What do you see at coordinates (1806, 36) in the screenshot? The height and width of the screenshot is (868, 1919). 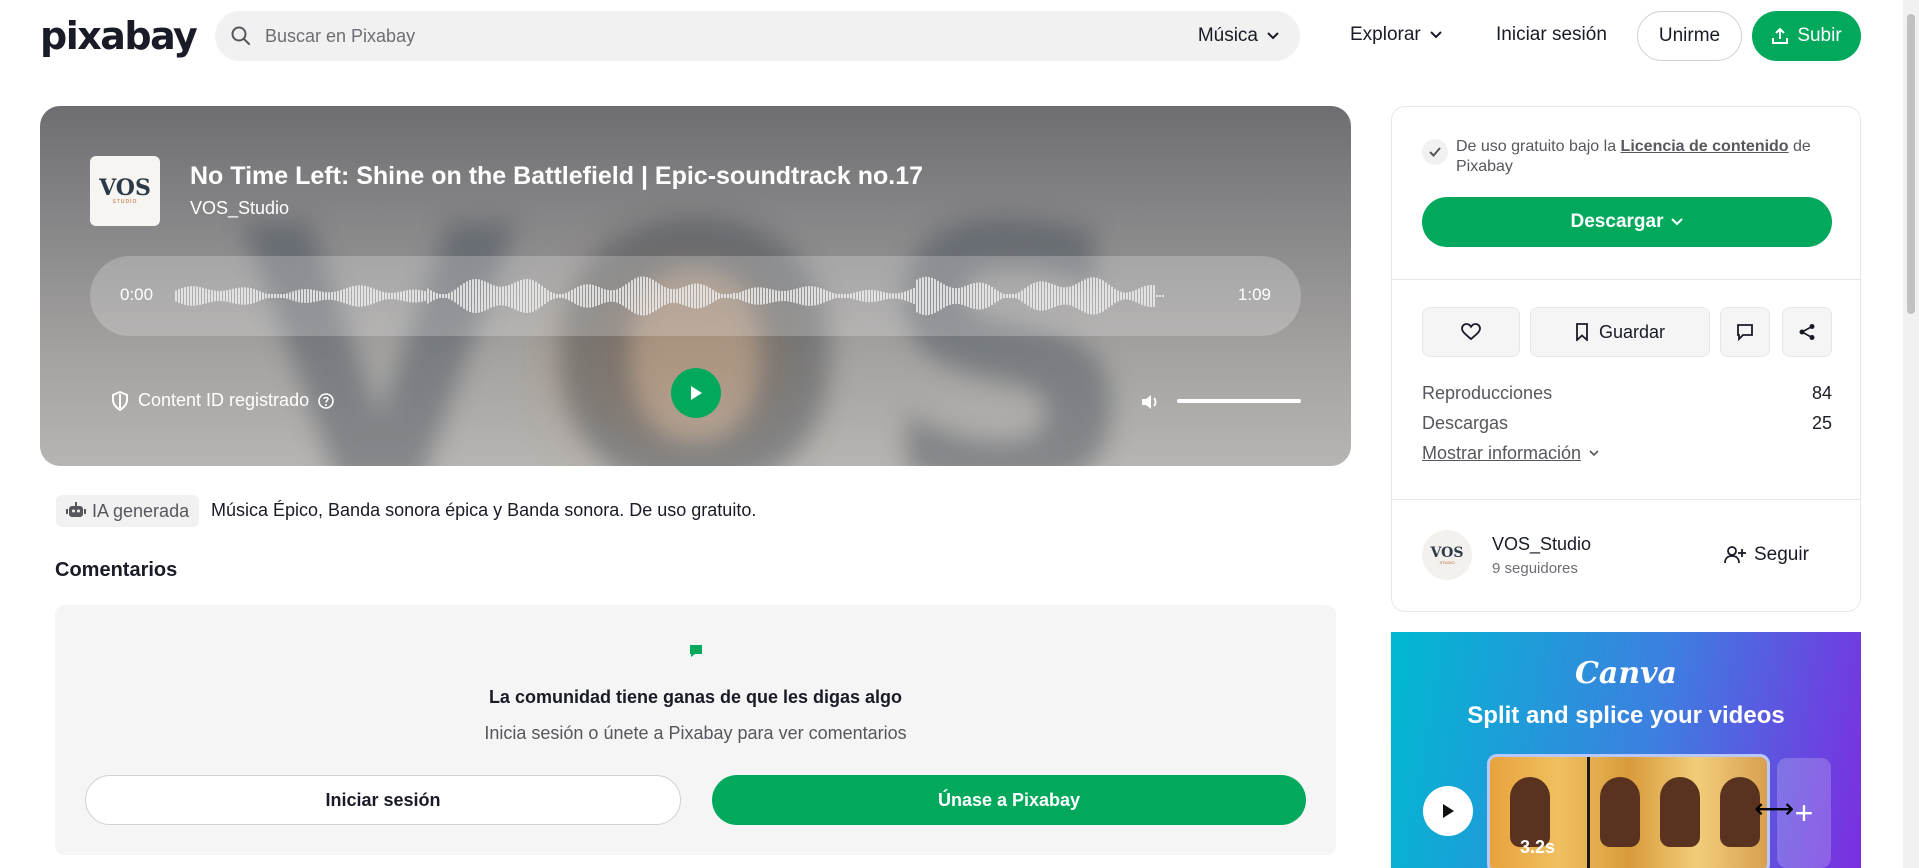 I see `upload-button: Subir` at bounding box center [1806, 36].